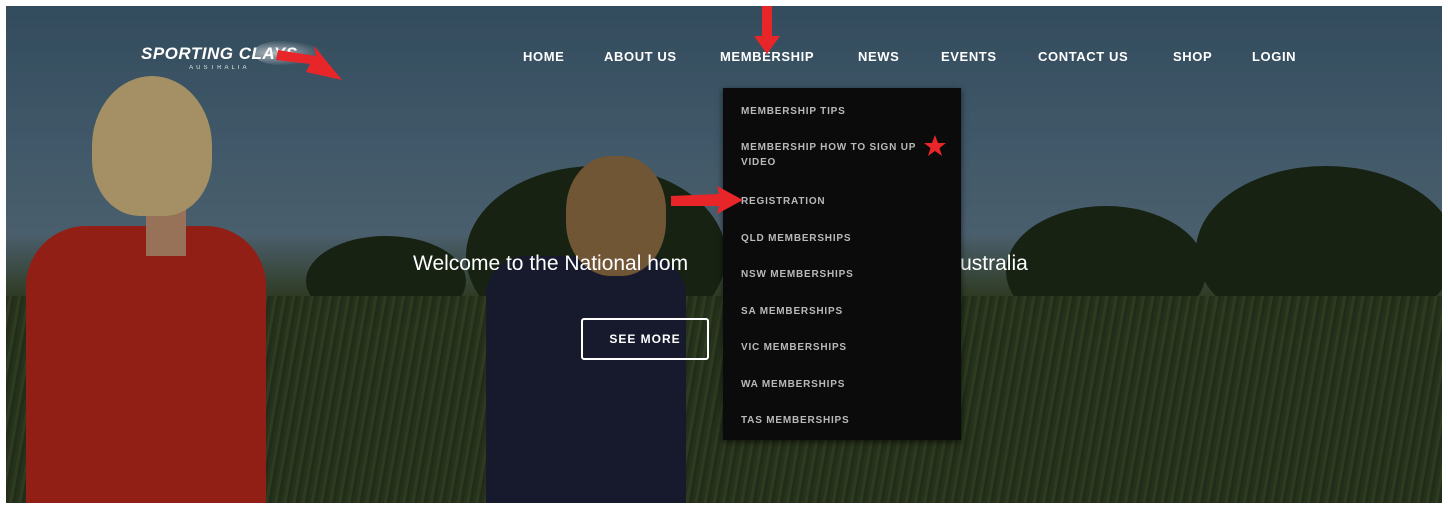  I want to click on welcome-text-left: Welcome to the National hom, so click(551, 263).